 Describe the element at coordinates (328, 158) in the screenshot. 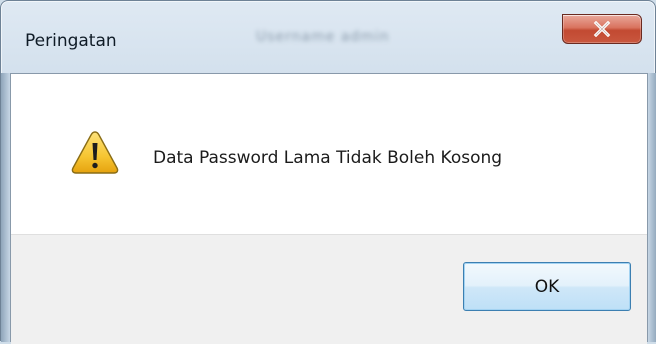

I see `warning-message: Data Password Lama Tidak Boleh Kosong` at that location.